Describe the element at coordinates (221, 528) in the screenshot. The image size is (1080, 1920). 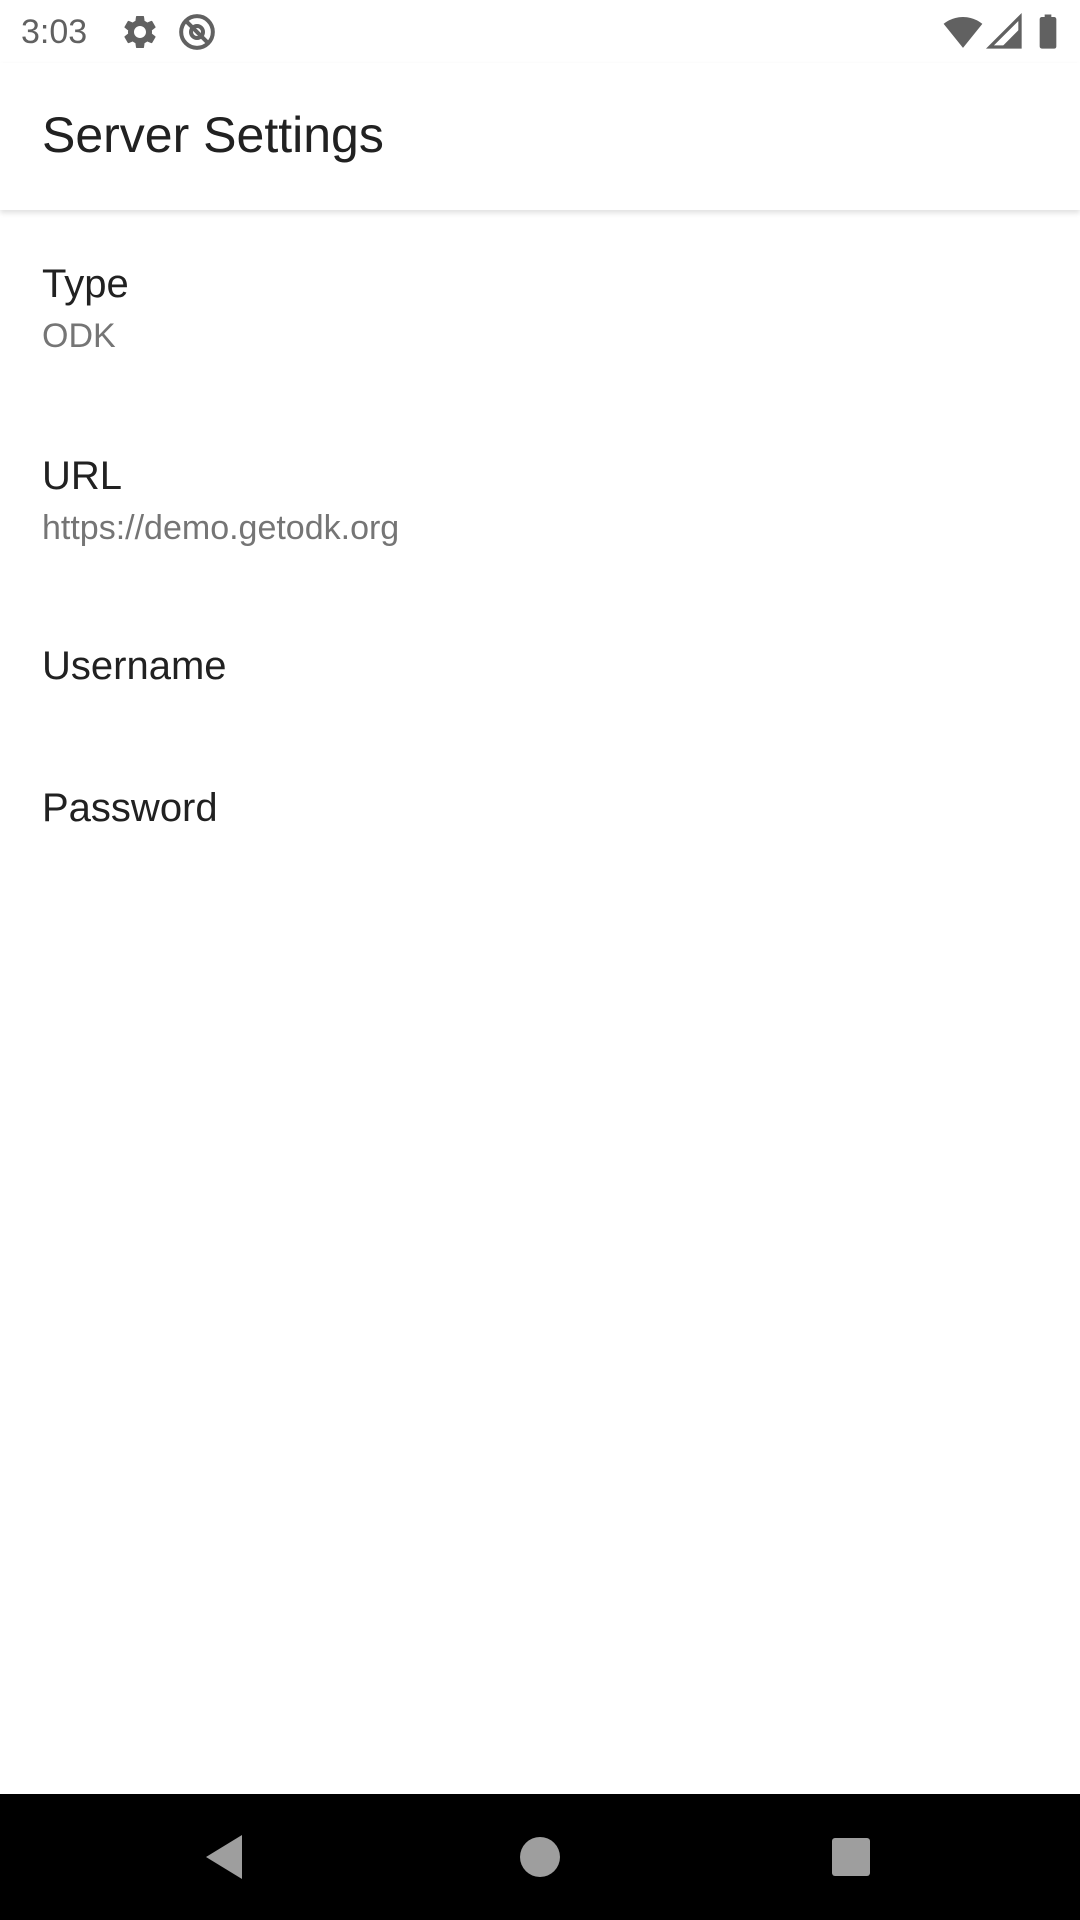
I see `preference-summary: https://demo.getodk.org` at that location.